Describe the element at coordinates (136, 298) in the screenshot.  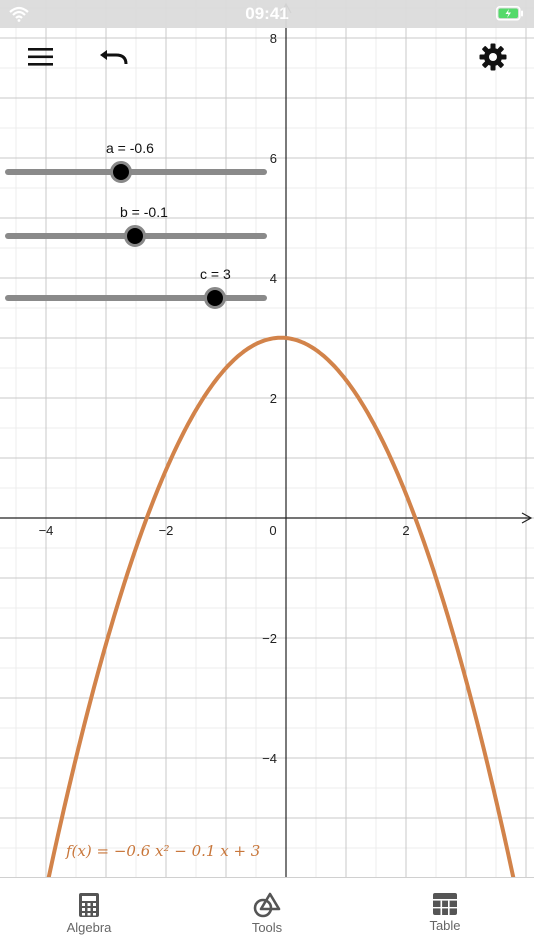
I see `slider-c-track` at that location.